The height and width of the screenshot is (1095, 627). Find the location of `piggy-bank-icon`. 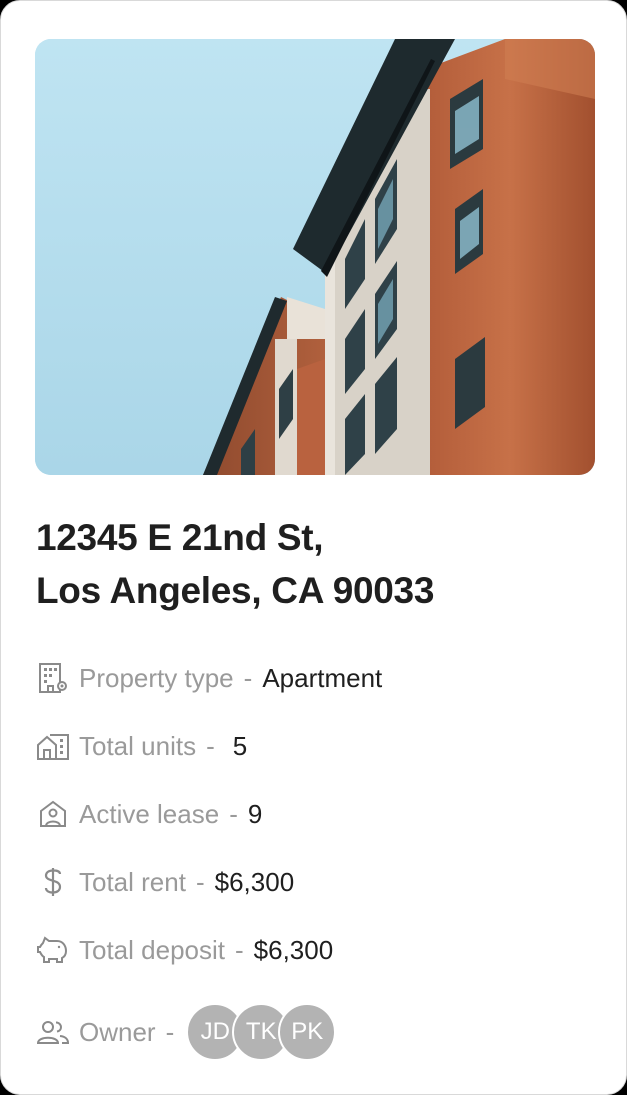

piggy-bank-icon is located at coordinates (53, 950).